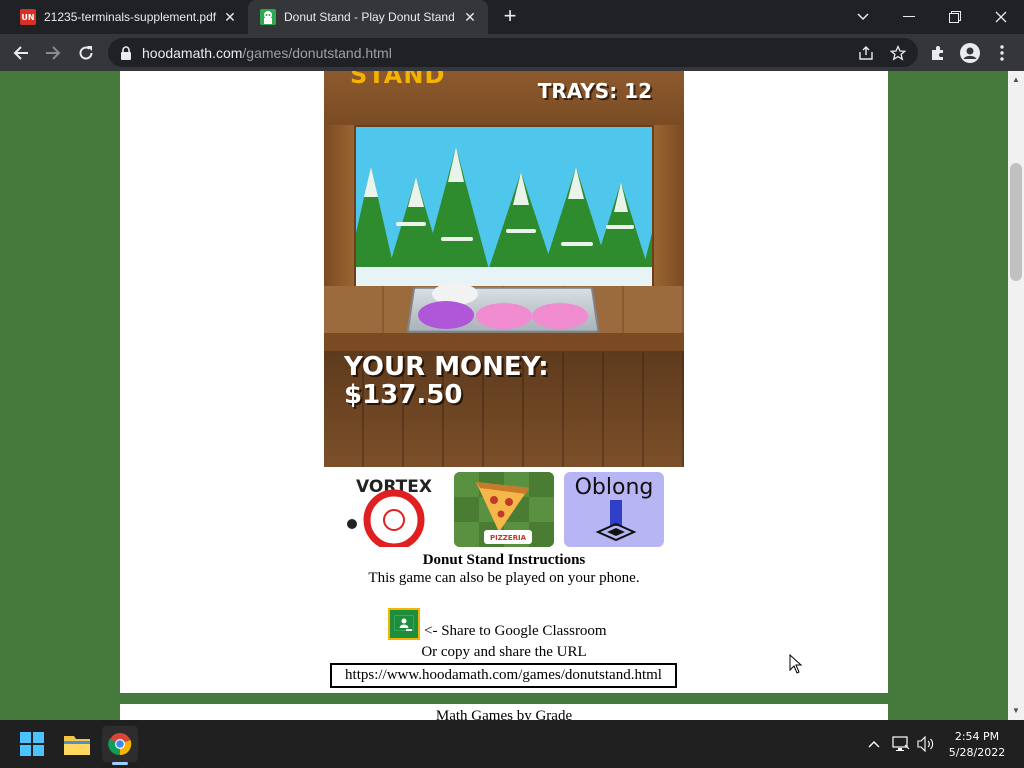 This screenshot has height=768, width=1024. I want to click on tab-pdf: UN 21235-terminals-supplement.pdf ✕, so click(128, 17).